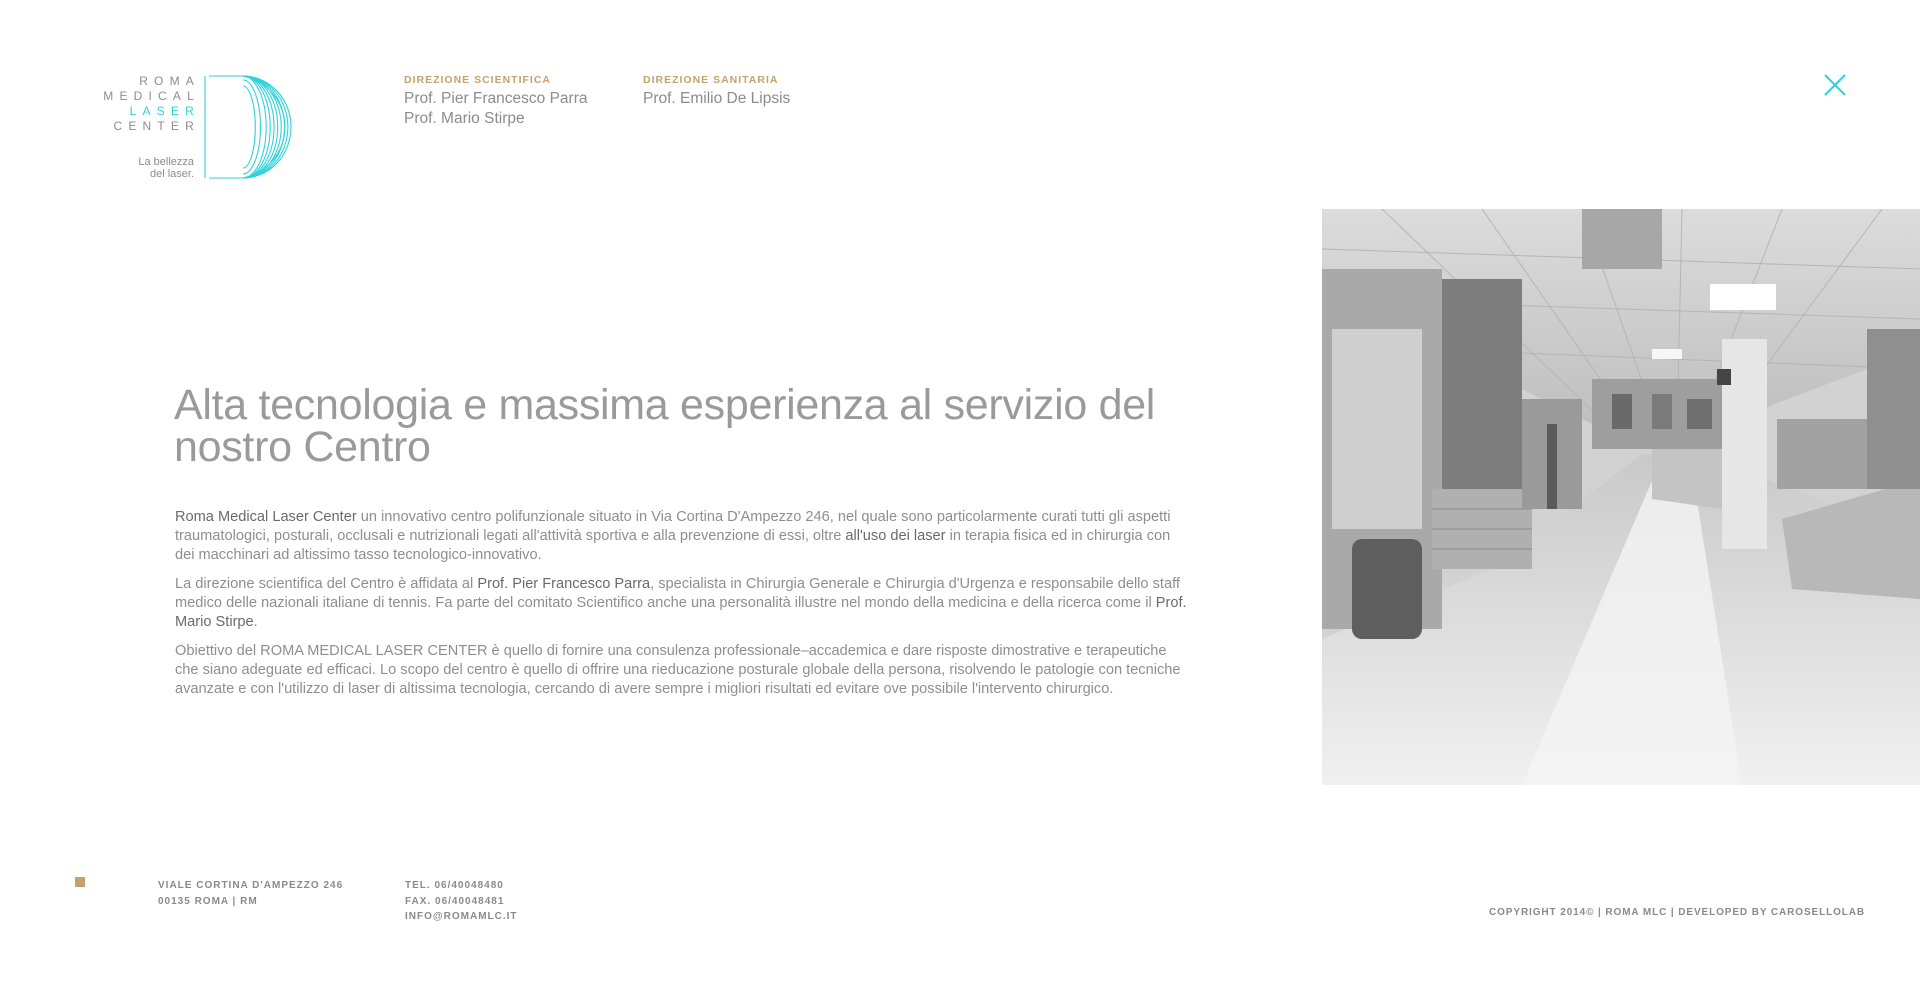 The image size is (1920, 994). Describe the element at coordinates (711, 80) in the screenshot. I see `direzione-sanitaria-label: DIREZIONE SANITARIA` at that location.